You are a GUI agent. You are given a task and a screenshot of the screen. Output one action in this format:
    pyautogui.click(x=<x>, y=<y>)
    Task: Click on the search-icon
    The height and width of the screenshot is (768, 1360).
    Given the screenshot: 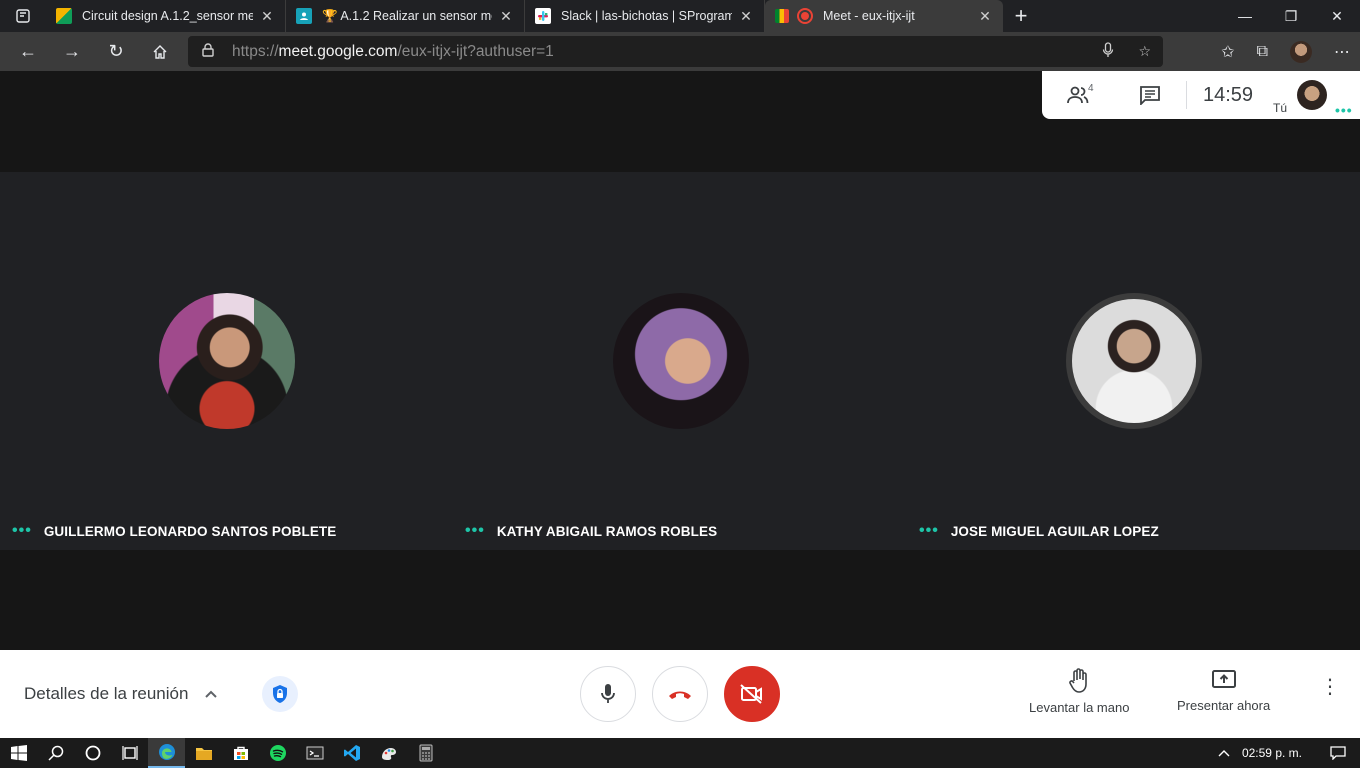 What is the action you would take?
    pyautogui.click(x=55, y=753)
    